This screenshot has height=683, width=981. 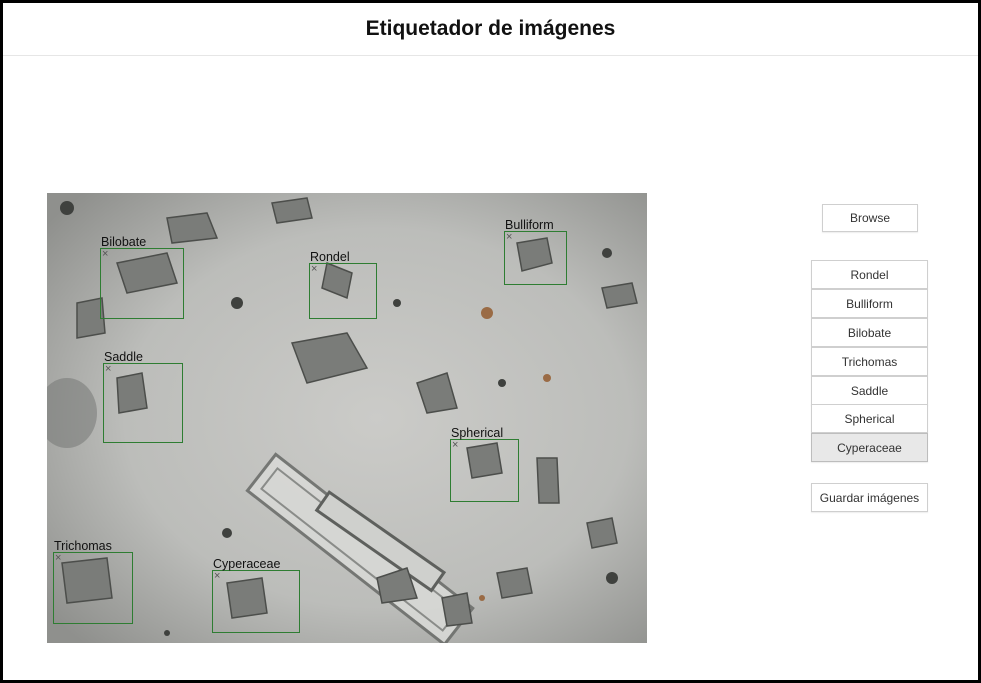 I want to click on app-header: Etiquetador de imágenes, so click(x=490, y=29).